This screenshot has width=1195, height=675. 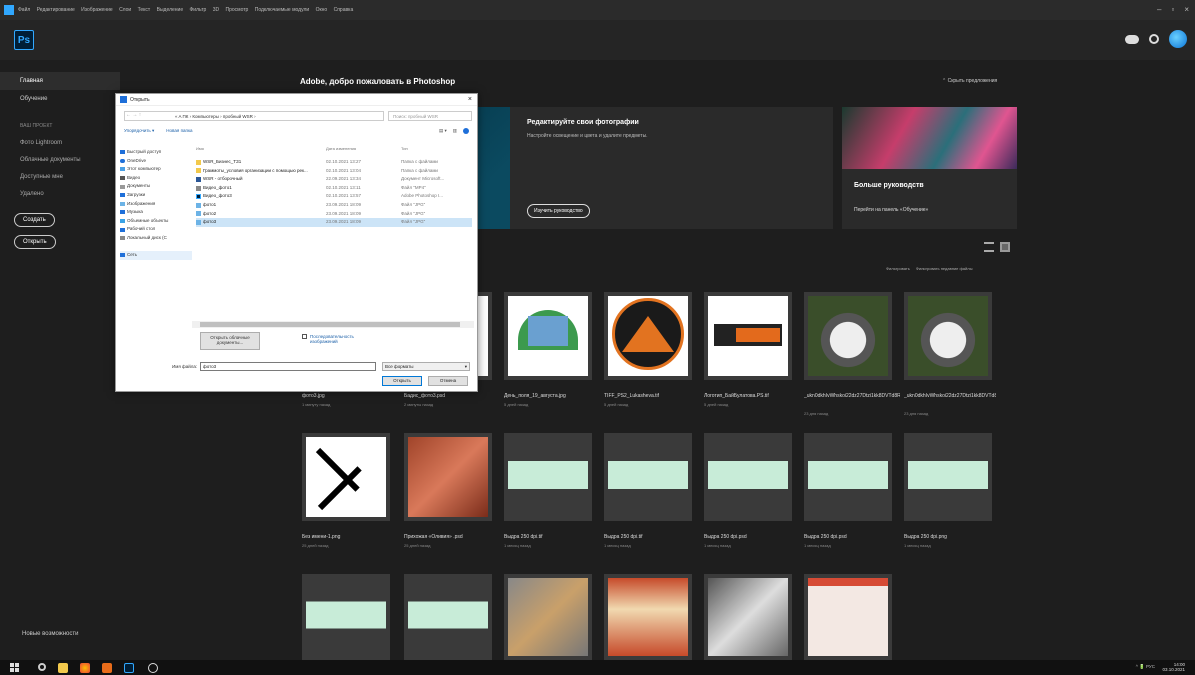 What do you see at coordinates (156, 255) in the screenshot?
I see `nav-network: Сеть` at bounding box center [156, 255].